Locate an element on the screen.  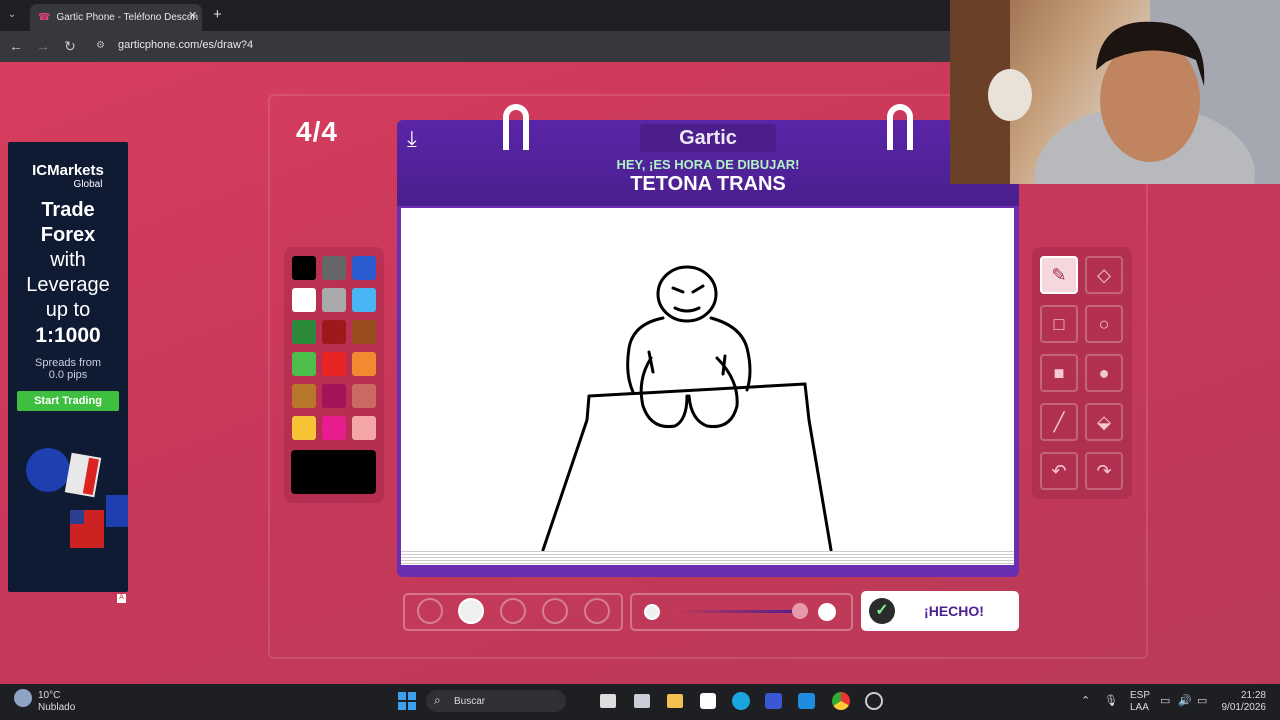
round-counter: 4/4 is located at coordinates (317, 131).